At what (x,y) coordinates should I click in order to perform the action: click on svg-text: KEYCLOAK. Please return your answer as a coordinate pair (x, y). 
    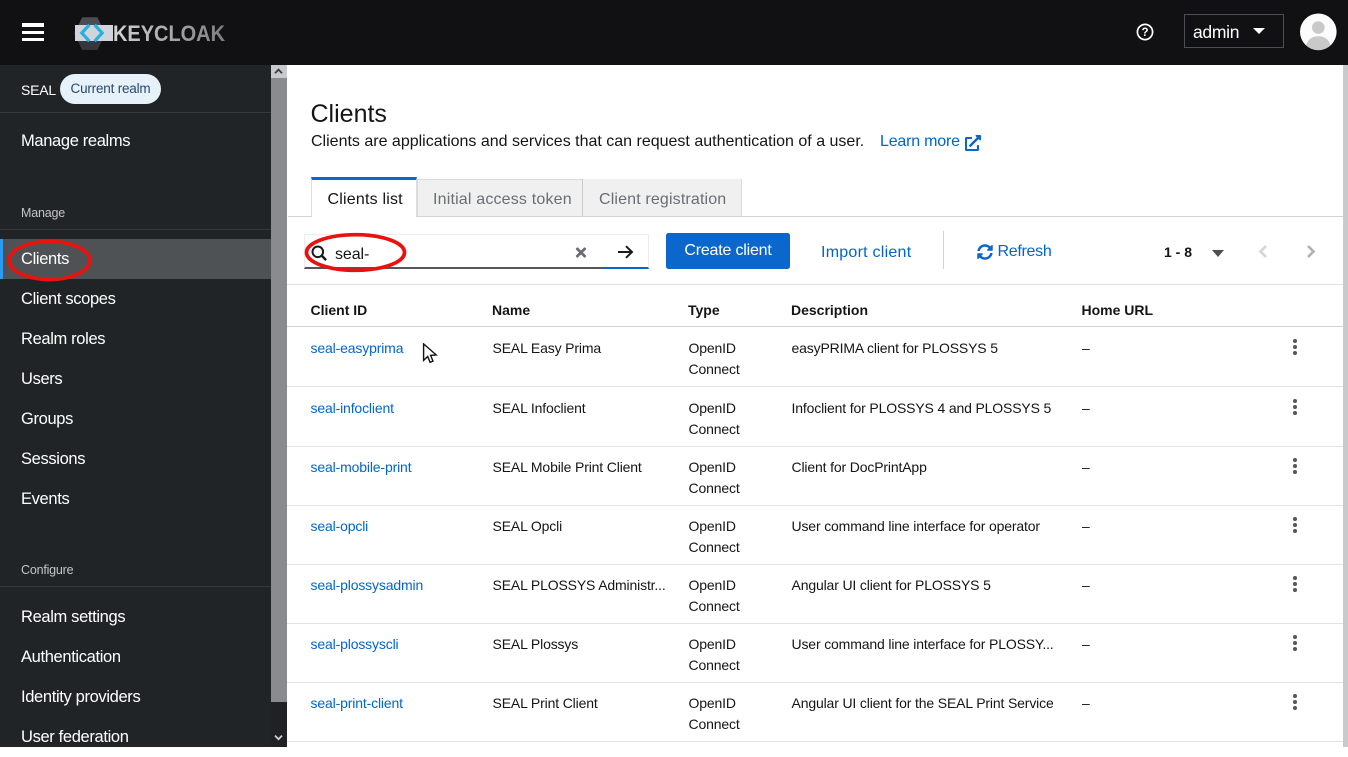
    Looking at the image, I should click on (169, 33).